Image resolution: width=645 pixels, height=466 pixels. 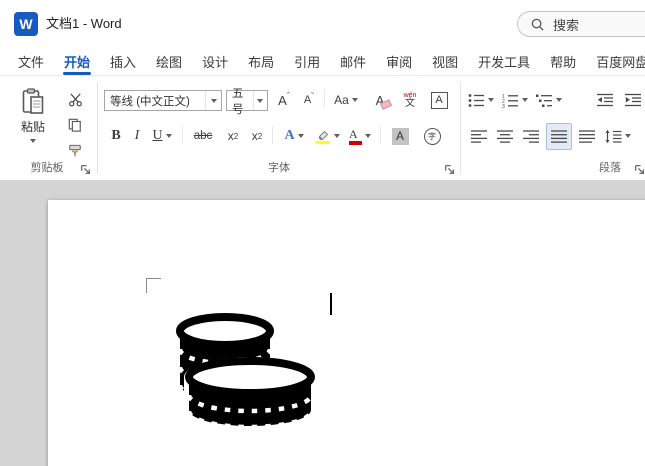 I want to click on italic-button: I, so click(x=137, y=136).